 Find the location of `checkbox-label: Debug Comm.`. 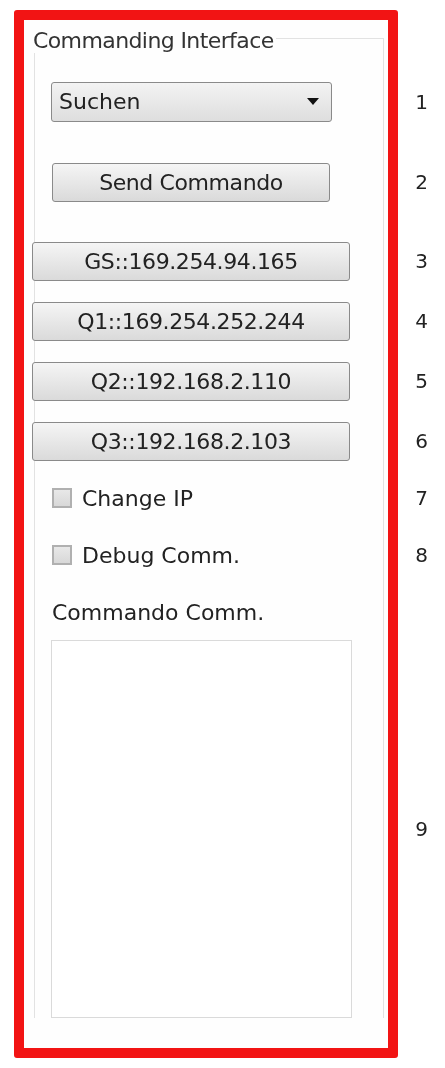

checkbox-label: Debug Comm. is located at coordinates (161, 555).